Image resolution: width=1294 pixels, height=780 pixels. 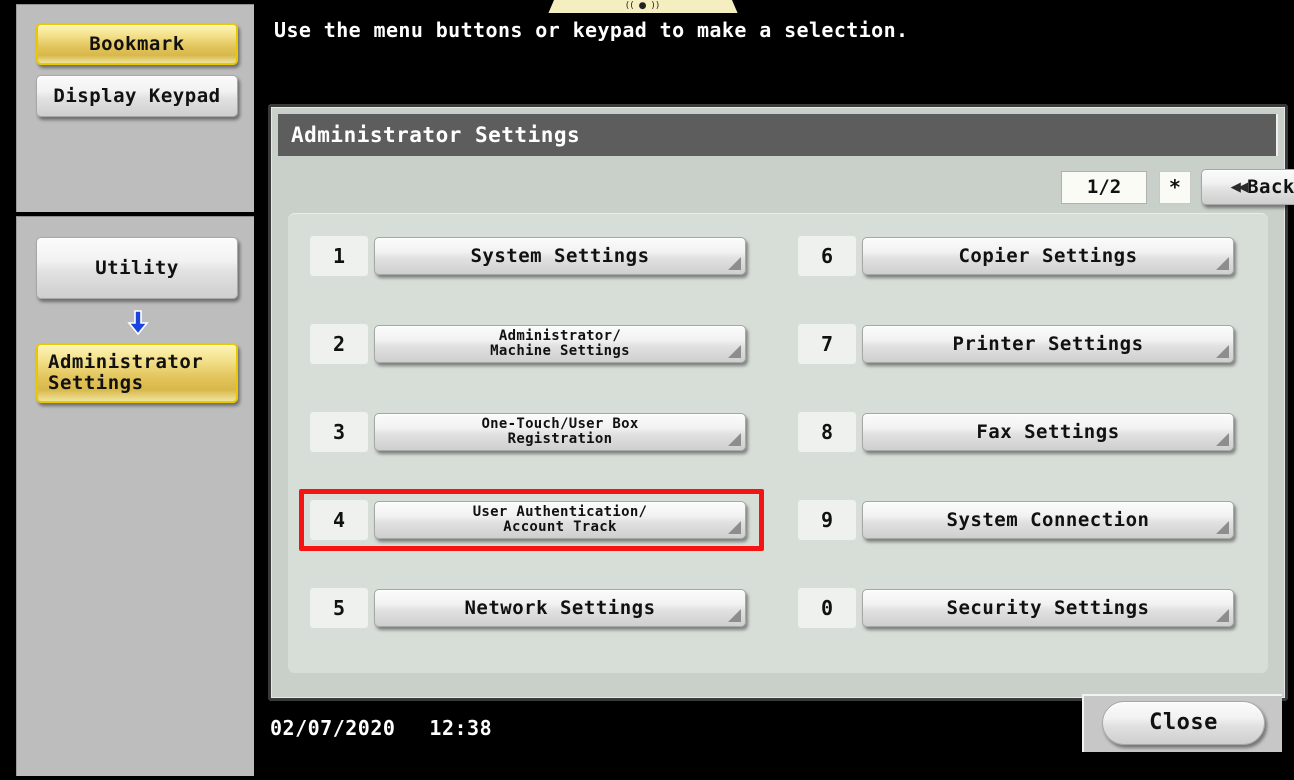 I want to click on menu-number: 8, so click(x=827, y=432).